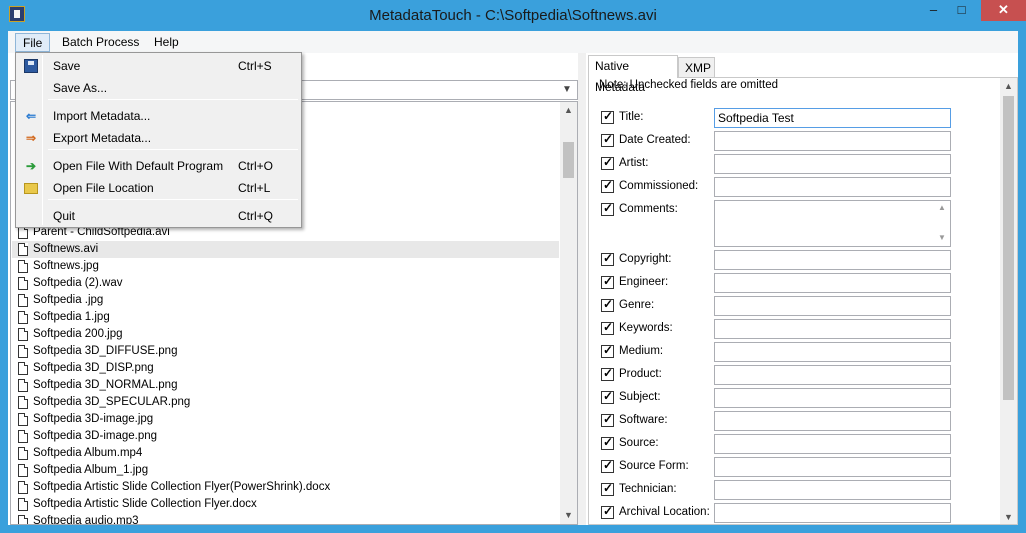 The image size is (1026, 533). Describe the element at coordinates (285, 518) in the screenshot. I see `file-list-item: Softpedia audio.mp3` at that location.